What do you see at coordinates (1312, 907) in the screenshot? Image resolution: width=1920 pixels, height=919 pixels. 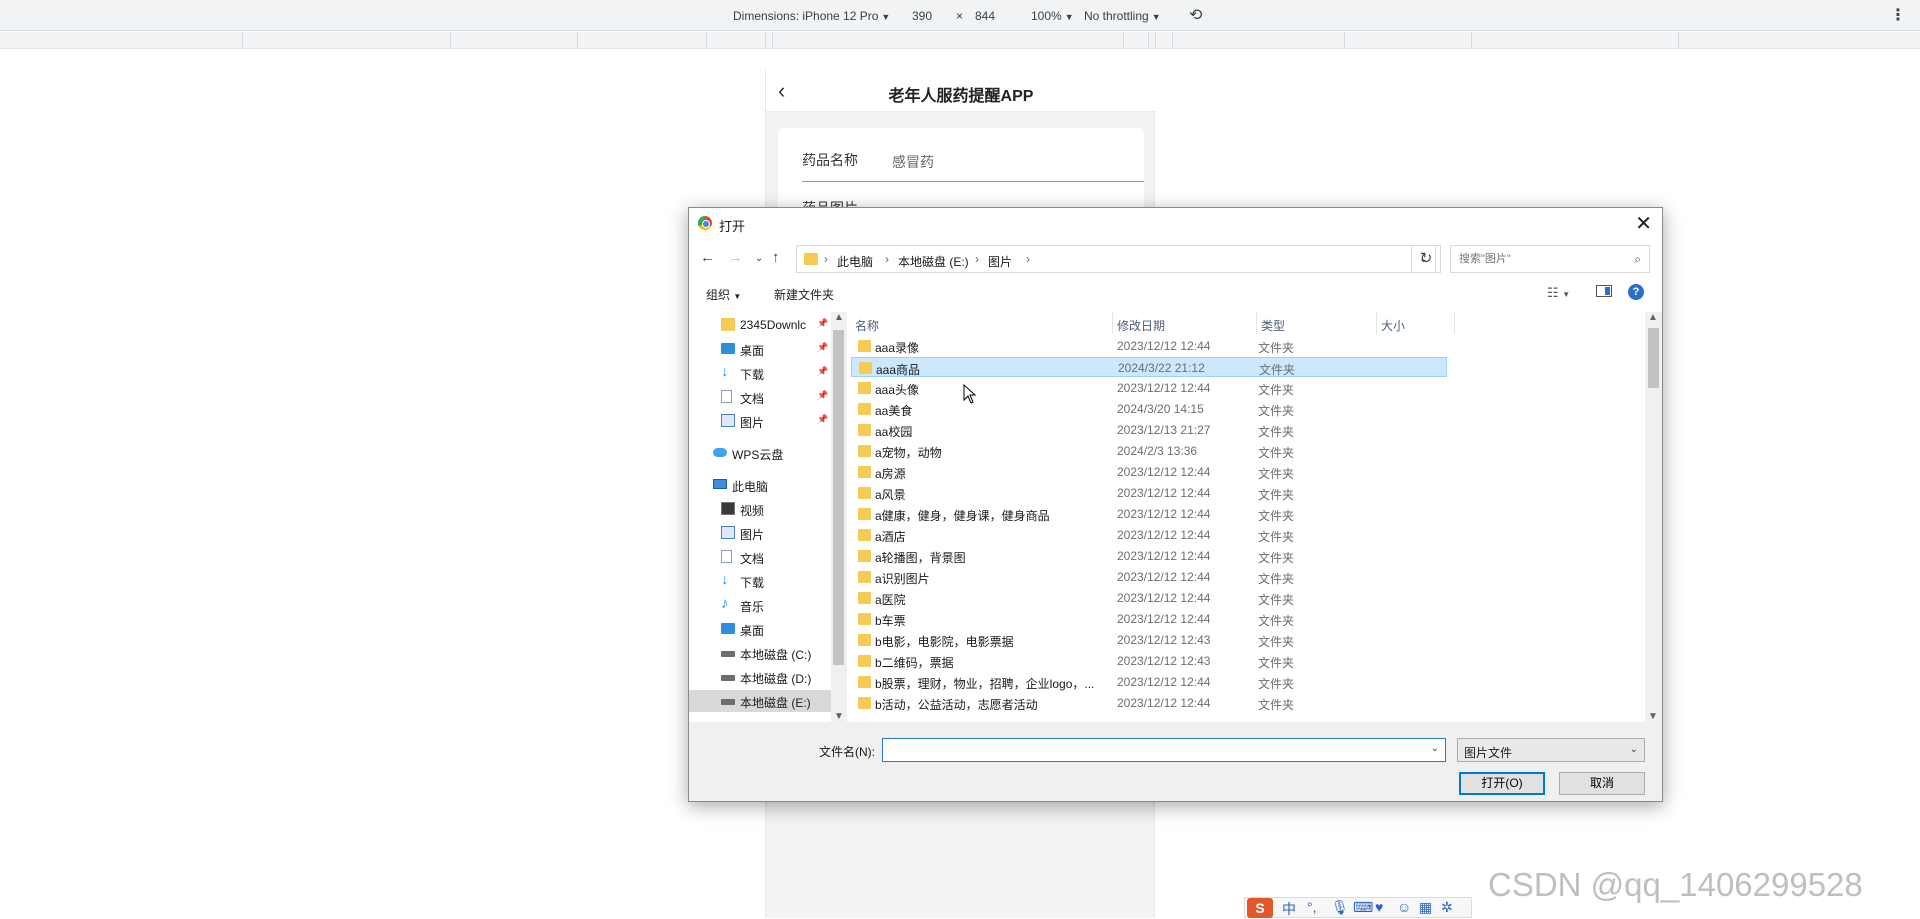 I see `punctuation-icon: °,` at bounding box center [1312, 907].